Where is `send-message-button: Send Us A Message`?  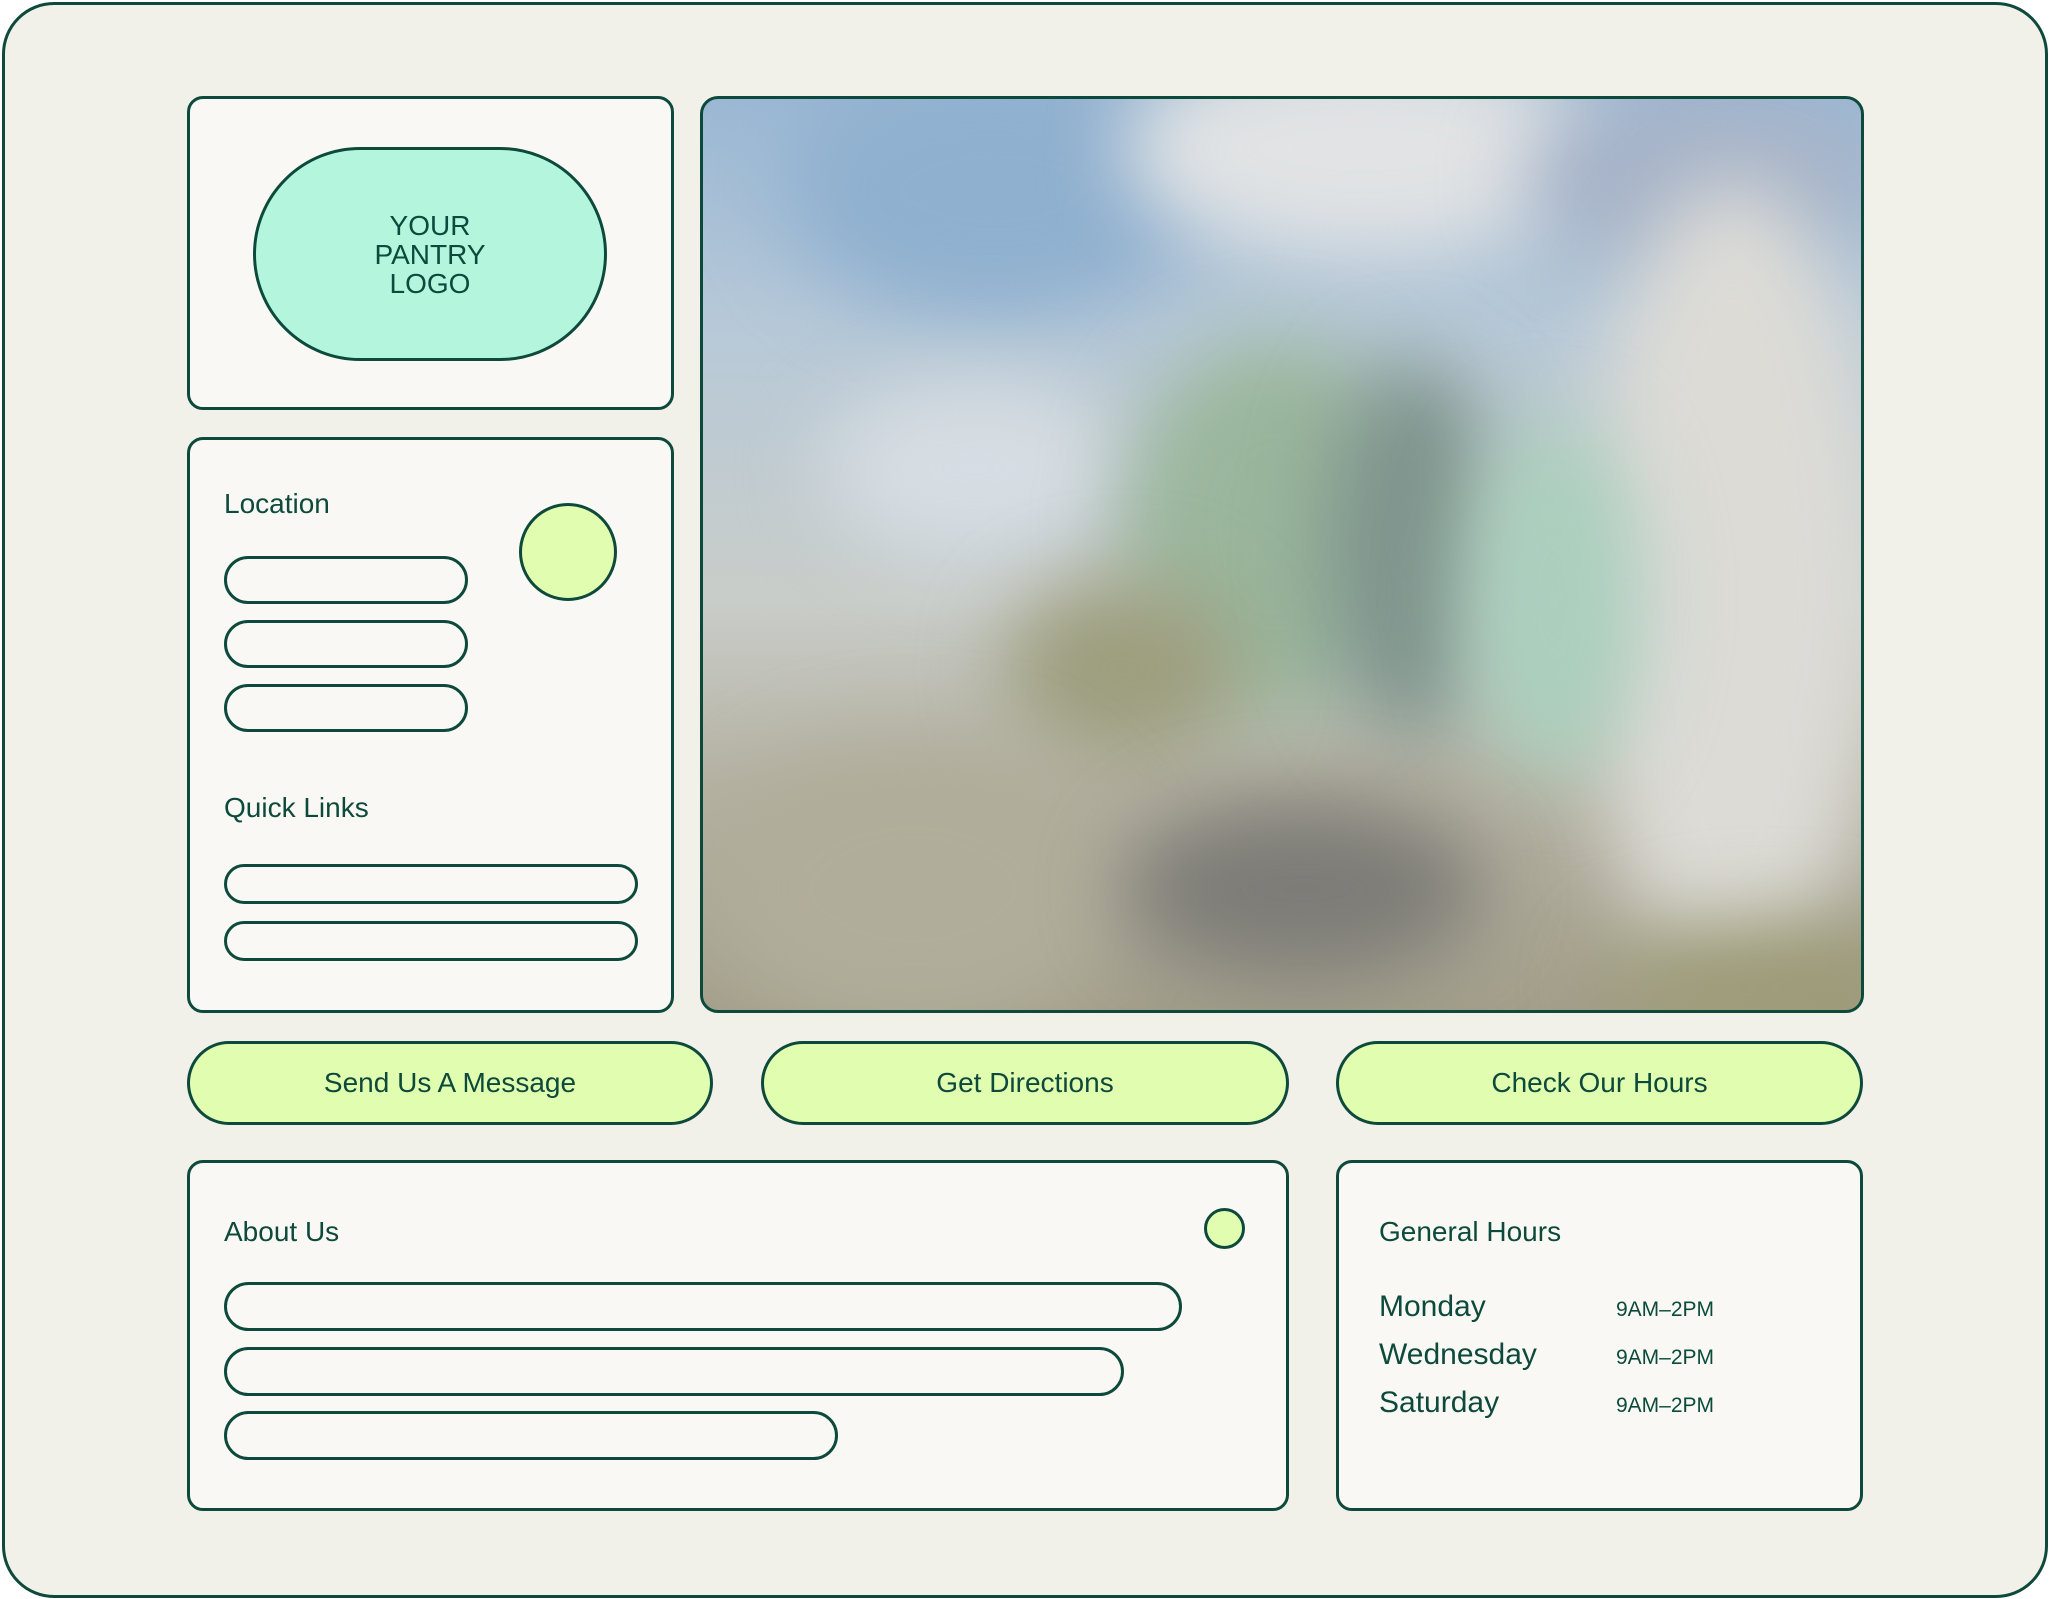 send-message-button: Send Us A Message is located at coordinates (450, 1083).